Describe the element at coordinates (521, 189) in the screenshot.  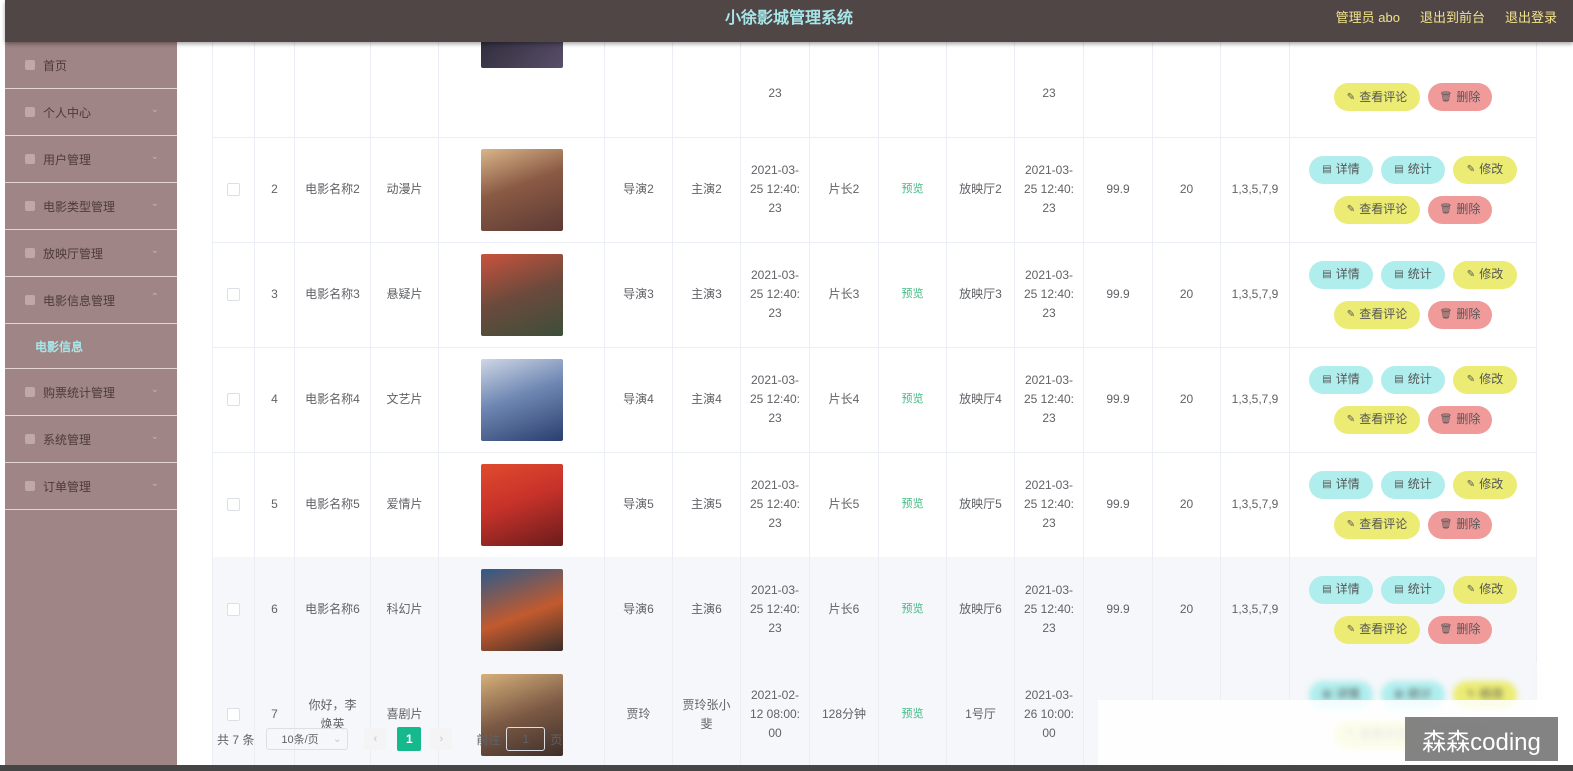
I see `movie-poster` at that location.